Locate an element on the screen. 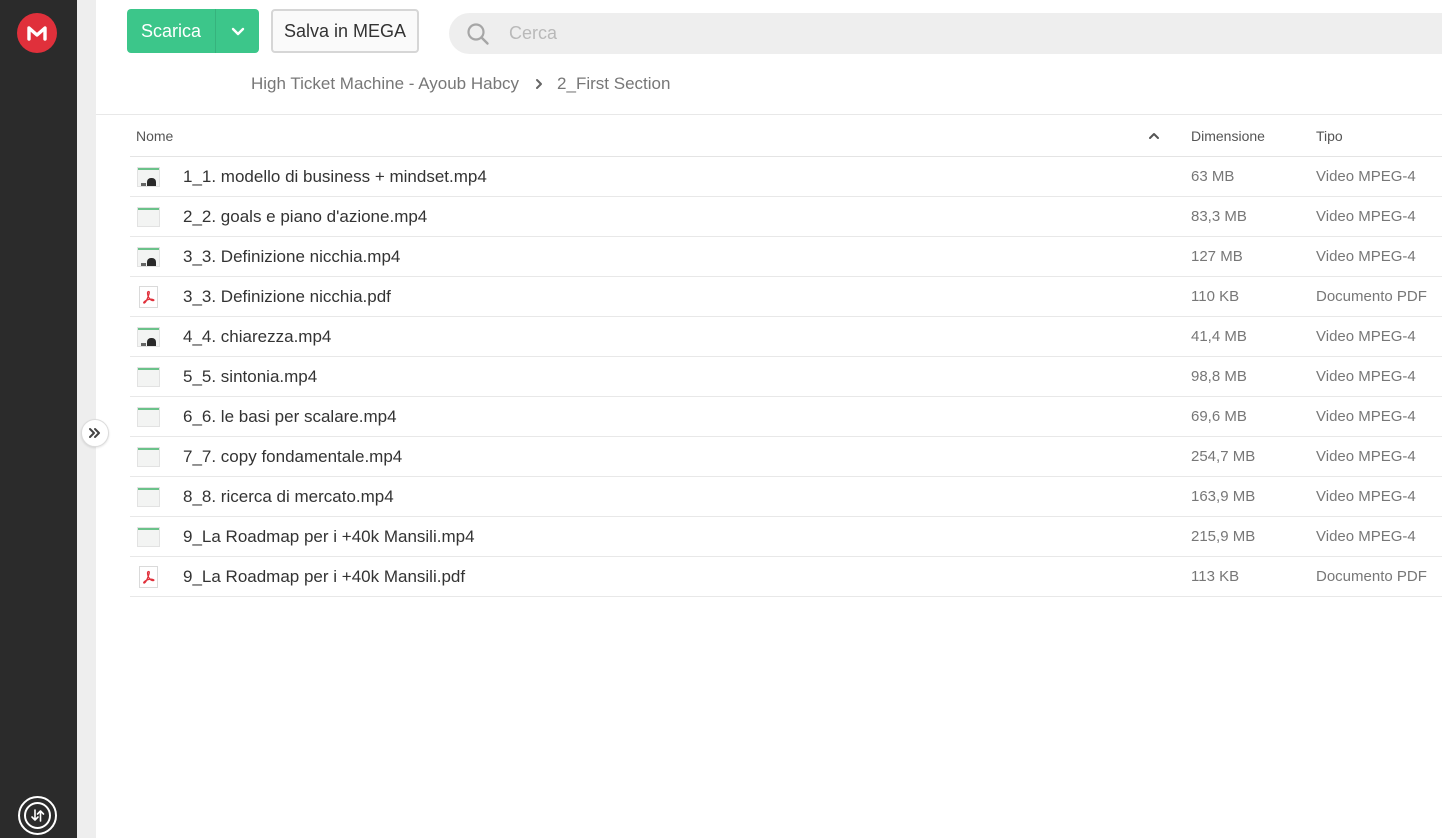  file-name: 3_3. Definizione nicchia.mp4 is located at coordinates (291, 257).